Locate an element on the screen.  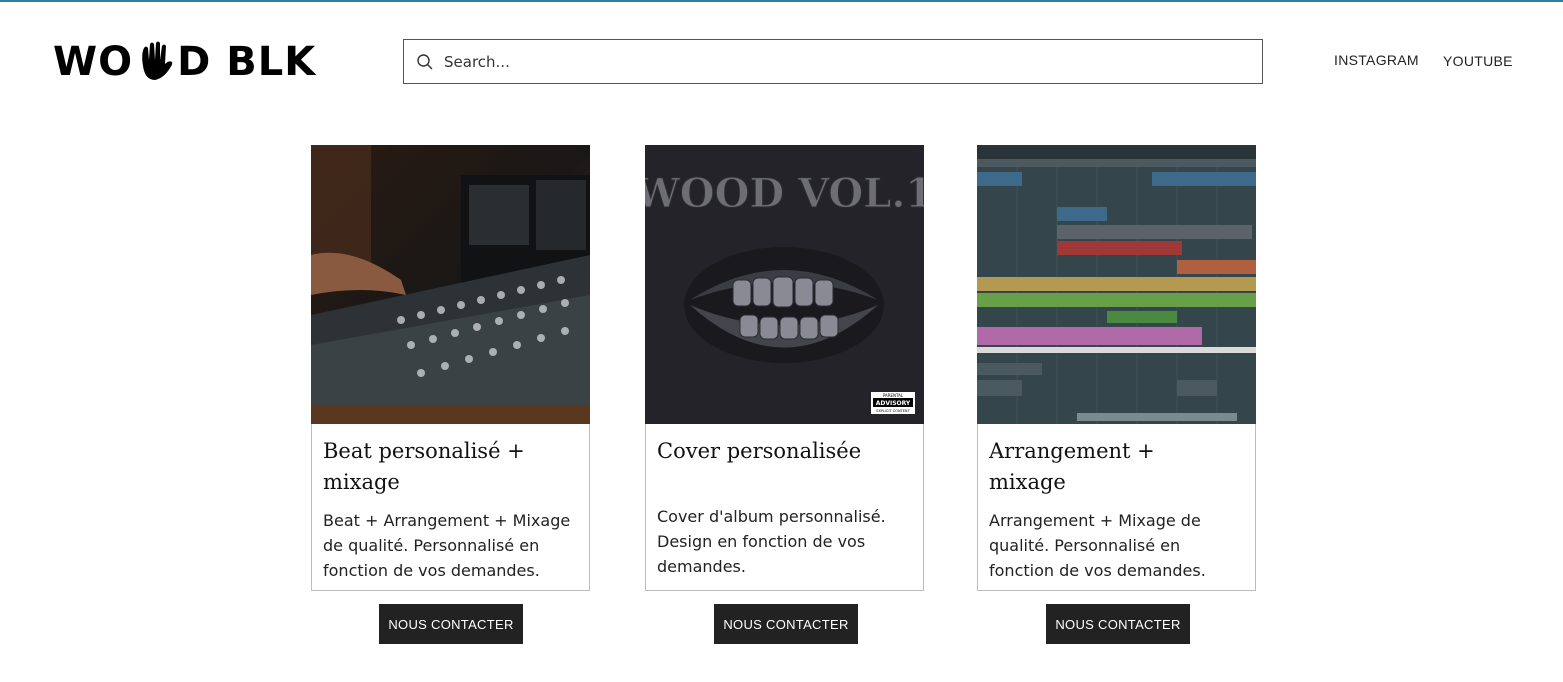
nav-instagram-link: INSTAGRAM is located at coordinates (1376, 60).